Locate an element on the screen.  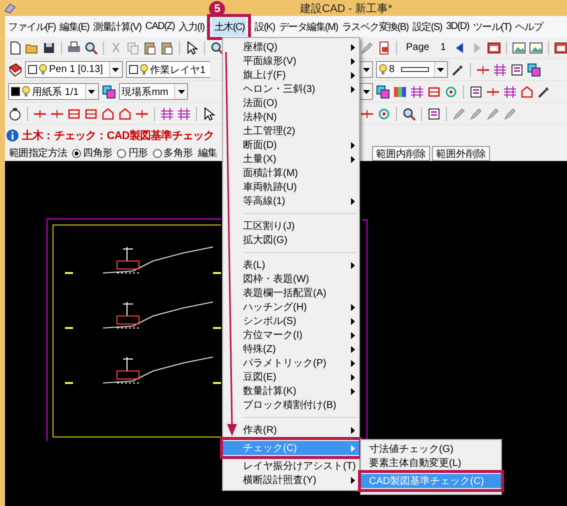
window-title: 建設CAD - 新工事* is located at coordinates (346, 9).